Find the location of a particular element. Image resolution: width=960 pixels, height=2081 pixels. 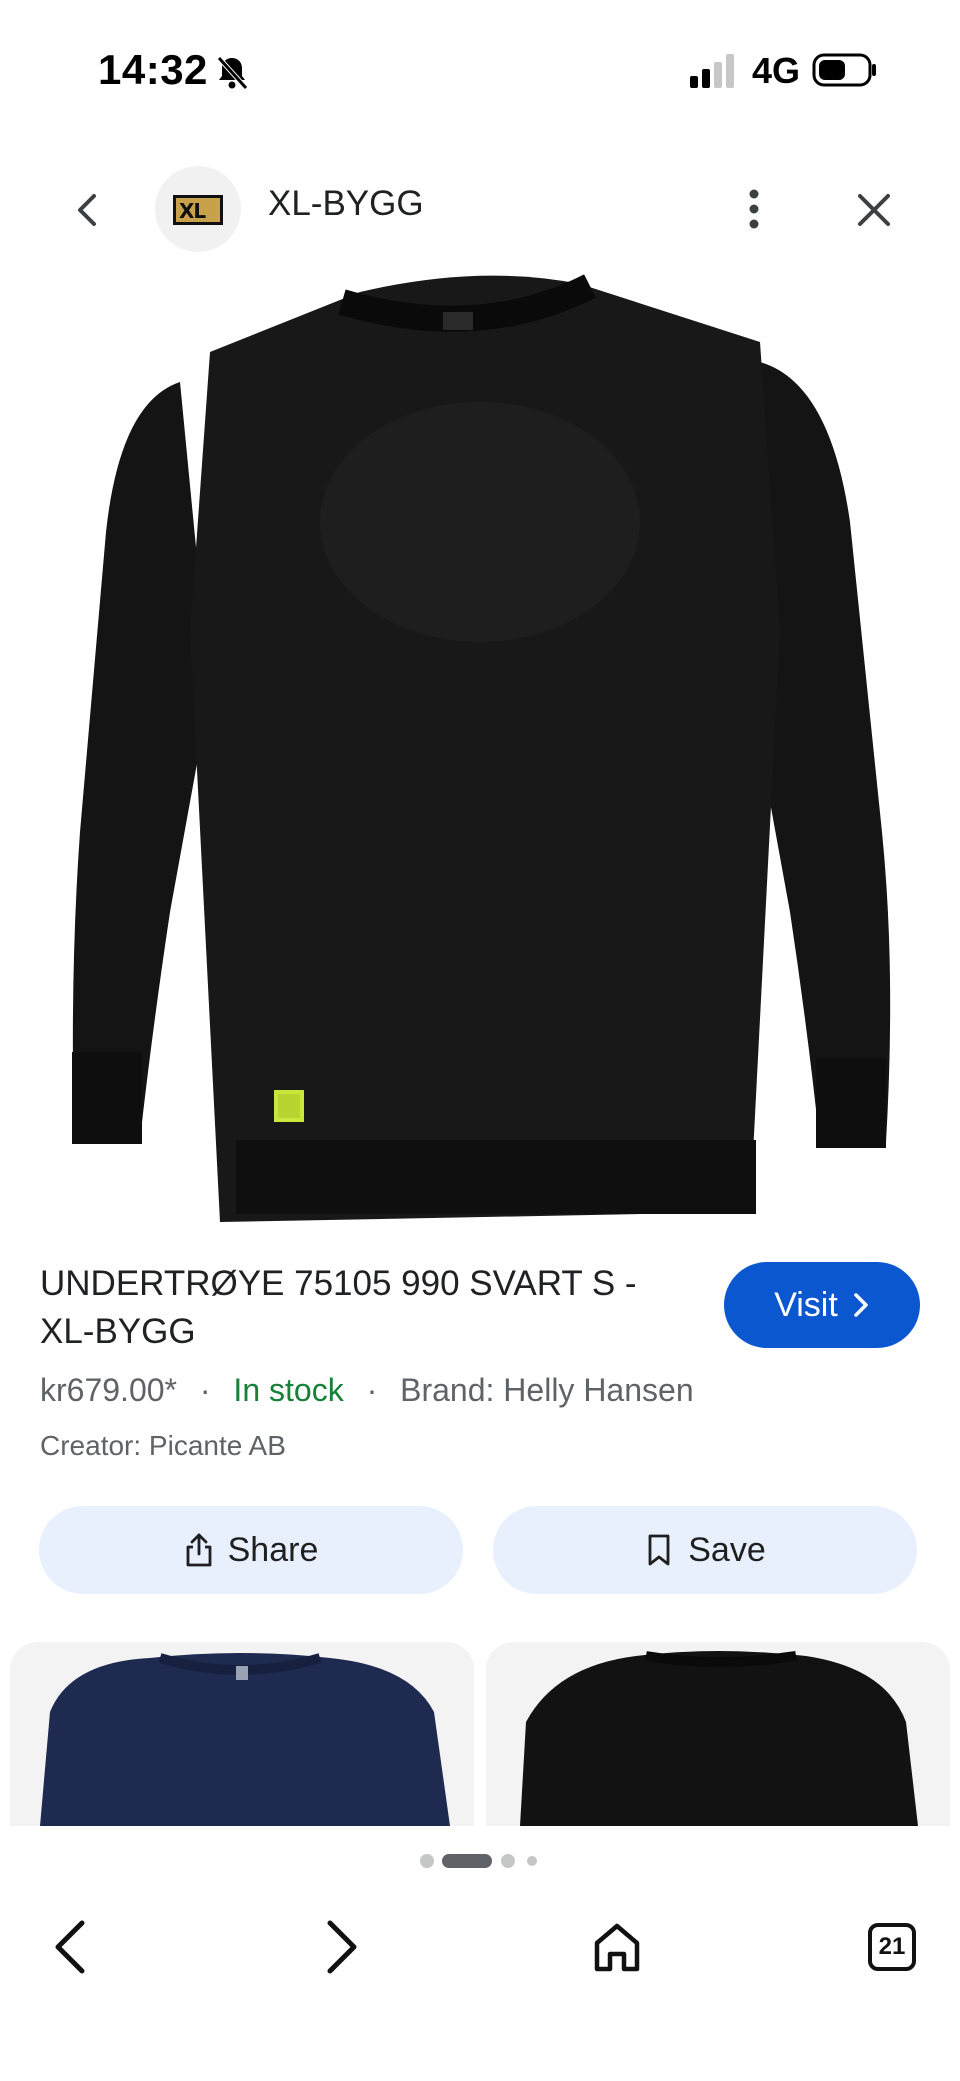

navy-shirt-image is located at coordinates (245, 1739).